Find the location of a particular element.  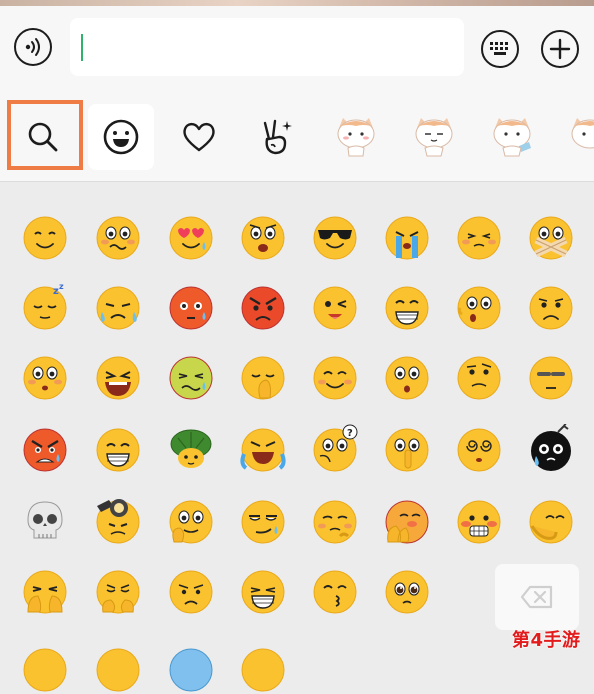

emoji-sigh is located at coordinates (191, 591).